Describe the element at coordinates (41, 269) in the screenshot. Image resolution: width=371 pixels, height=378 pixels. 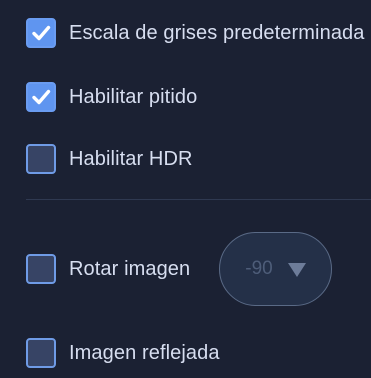
I see `rotate-image-checkbox` at that location.